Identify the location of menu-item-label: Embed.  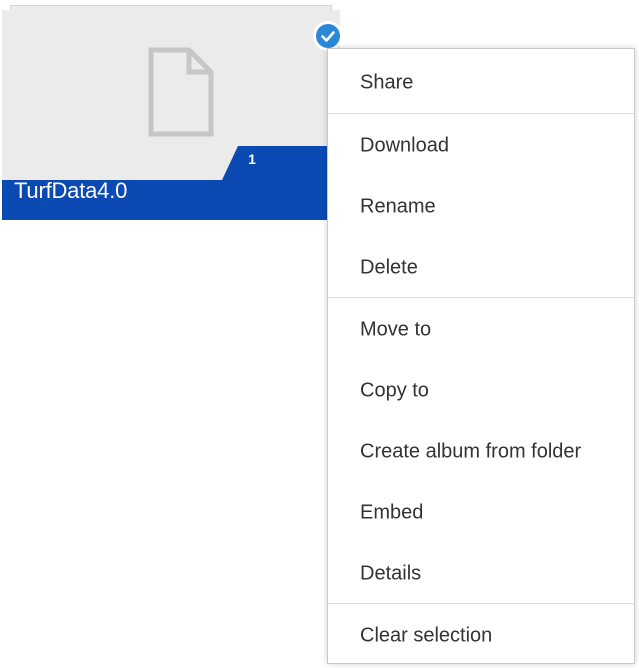
(392, 512).